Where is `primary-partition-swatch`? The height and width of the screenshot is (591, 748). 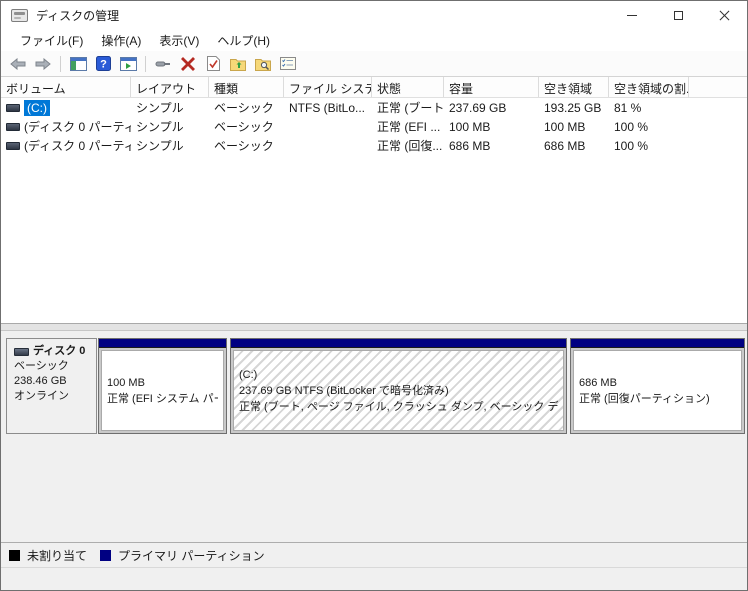
primary-partition-swatch is located at coordinates (106, 555).